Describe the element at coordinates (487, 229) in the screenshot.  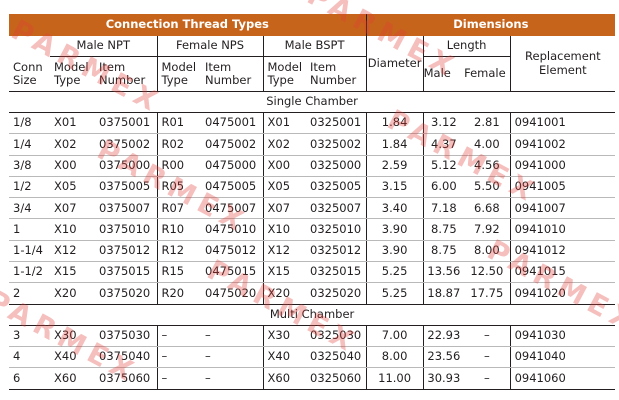
I see `length-female-cell: 7.92` at that location.